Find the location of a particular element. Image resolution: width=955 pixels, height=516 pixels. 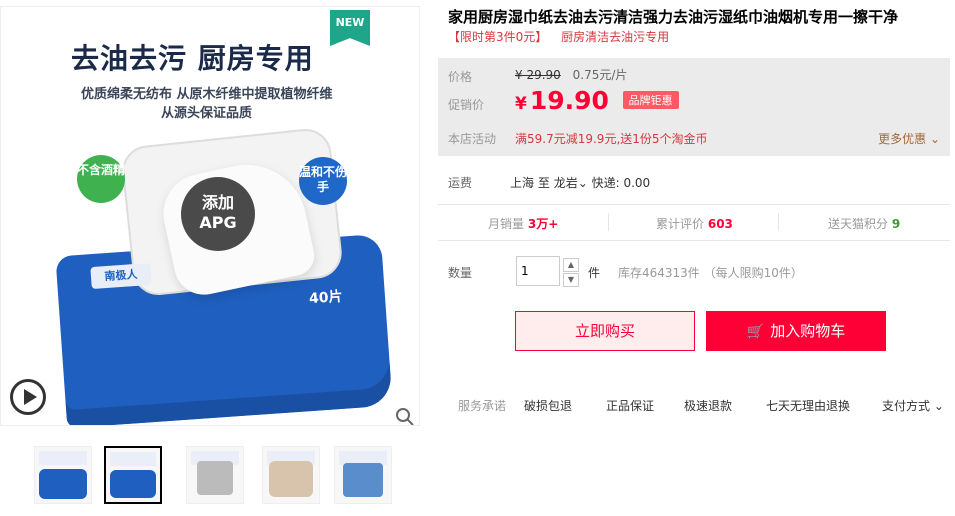

image-subline-1: 优质绵柔无纺布 从原木纤维中提取植物纤维 is located at coordinates (207, 94).